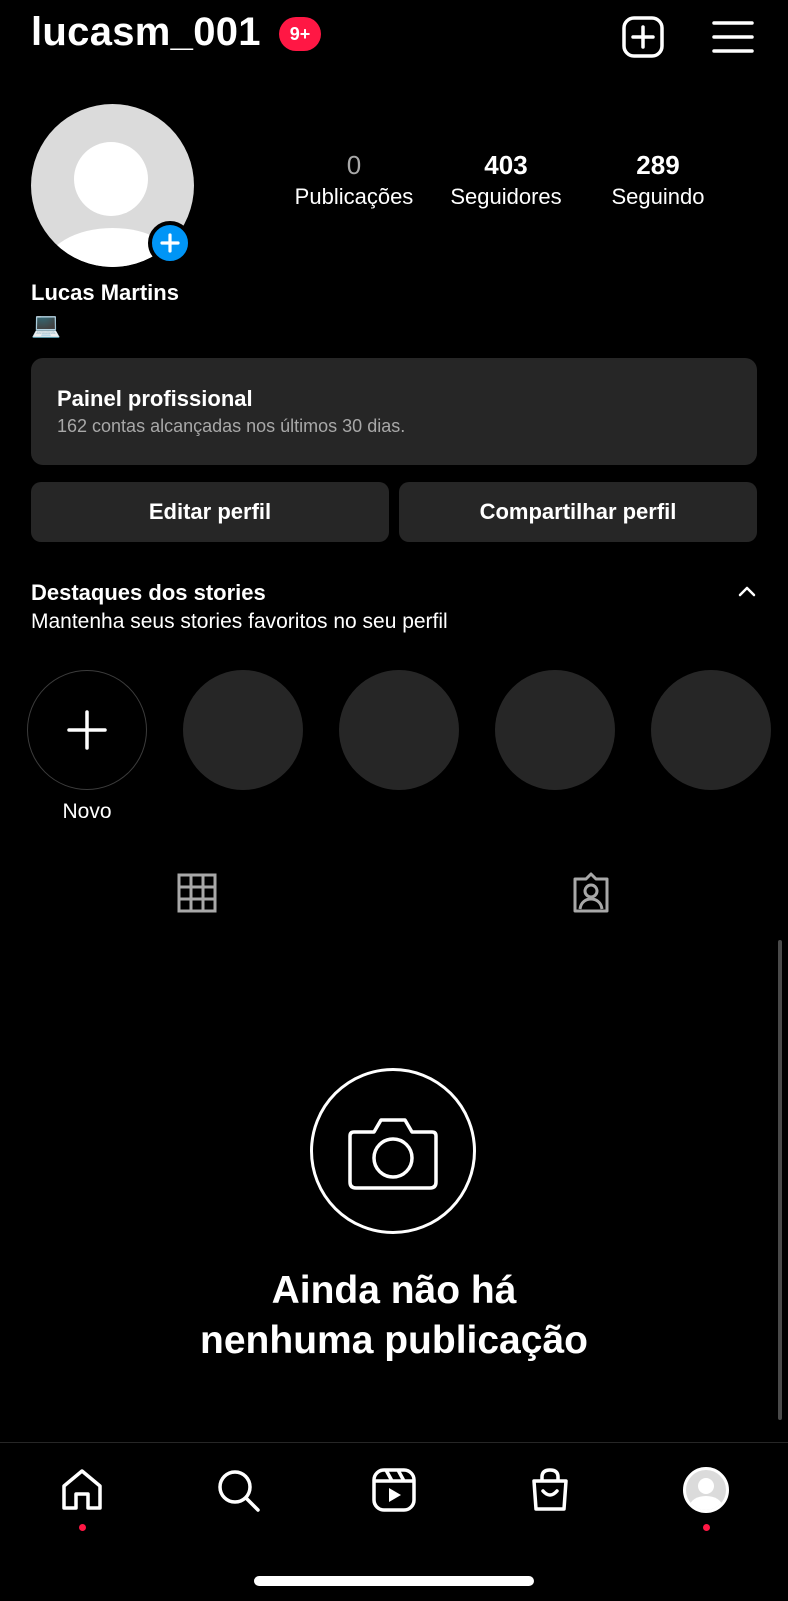  I want to click on bio-laptop-emoji: 💻, so click(46, 325).